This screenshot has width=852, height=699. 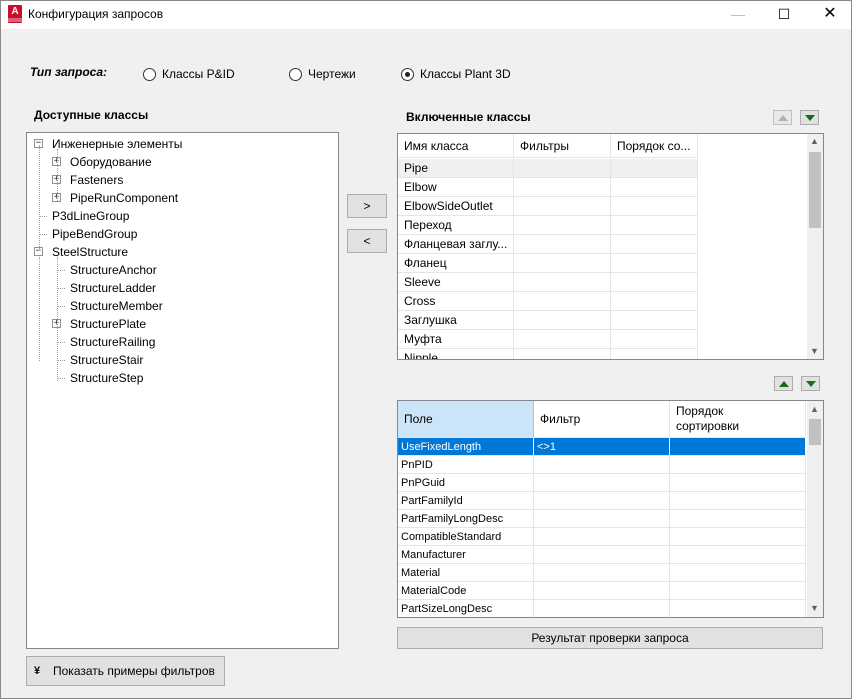 What do you see at coordinates (112, 342) in the screenshot?
I see `tree-item: StructureRailing` at bounding box center [112, 342].